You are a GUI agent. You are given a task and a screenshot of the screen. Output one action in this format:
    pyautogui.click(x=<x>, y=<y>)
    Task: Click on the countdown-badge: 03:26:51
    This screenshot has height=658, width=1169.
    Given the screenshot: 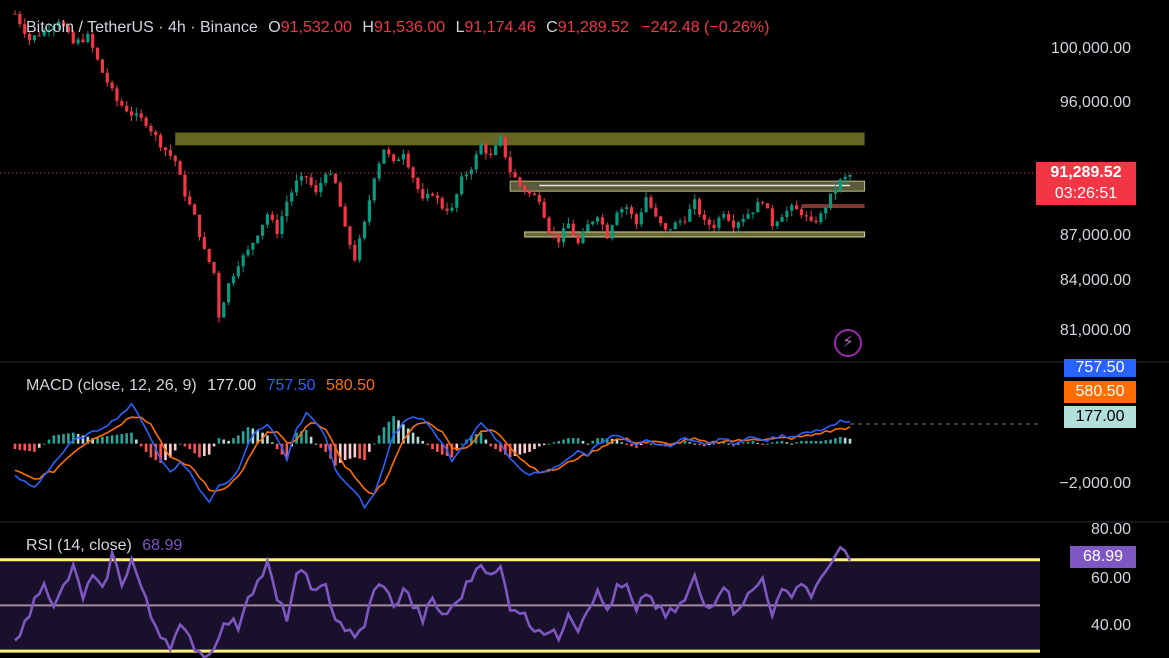 What is the action you would take?
    pyautogui.click(x=1086, y=194)
    